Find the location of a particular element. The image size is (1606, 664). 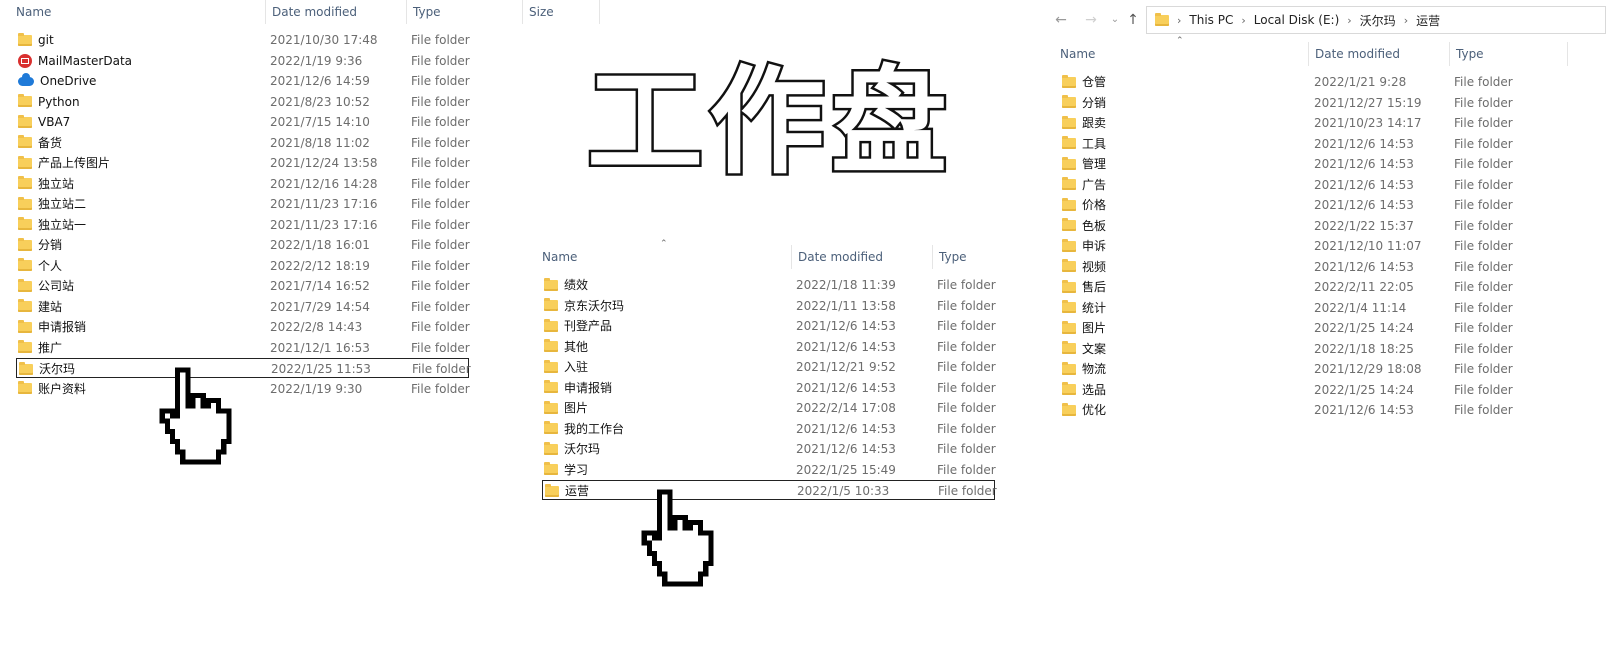

column-size: Size is located at coordinates (561, 12).